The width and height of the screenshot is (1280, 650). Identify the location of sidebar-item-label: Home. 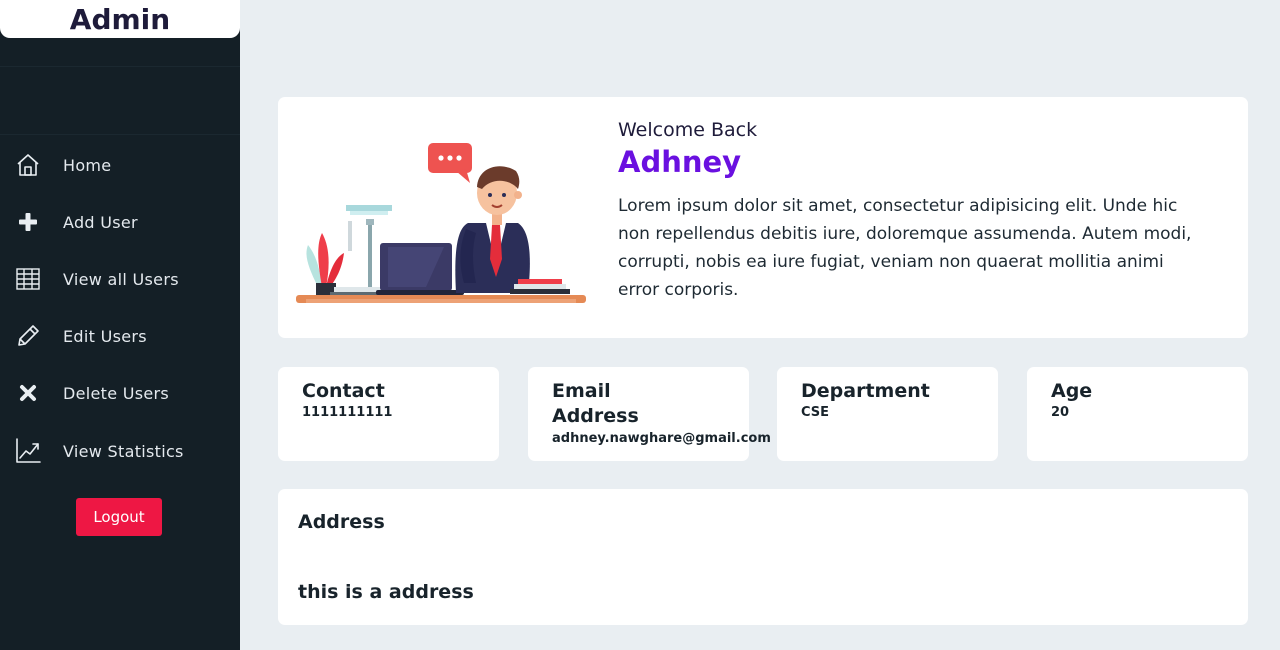
(87, 165).